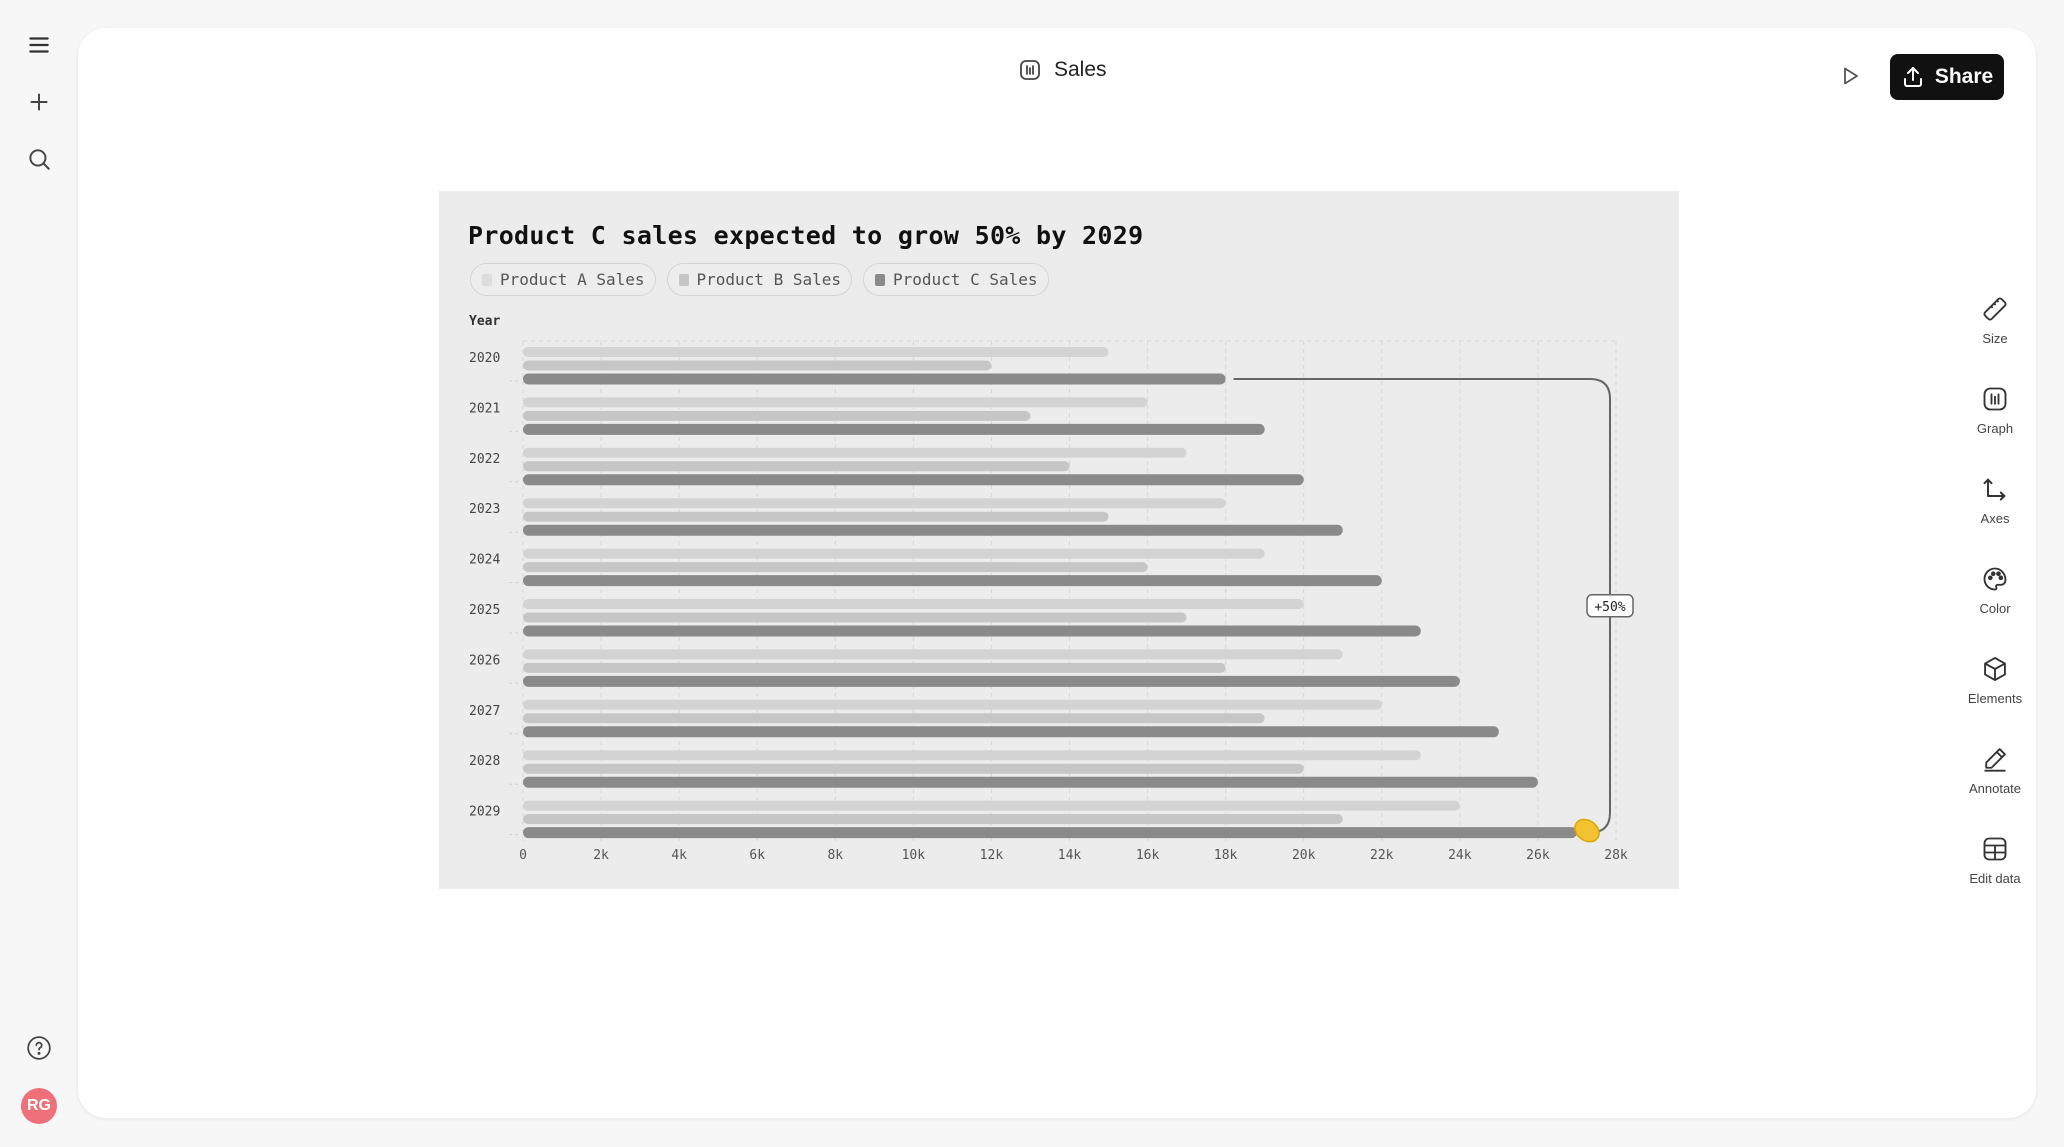 The image size is (2064, 1147). I want to click on tool-graph-label: Graph, so click(1995, 428).